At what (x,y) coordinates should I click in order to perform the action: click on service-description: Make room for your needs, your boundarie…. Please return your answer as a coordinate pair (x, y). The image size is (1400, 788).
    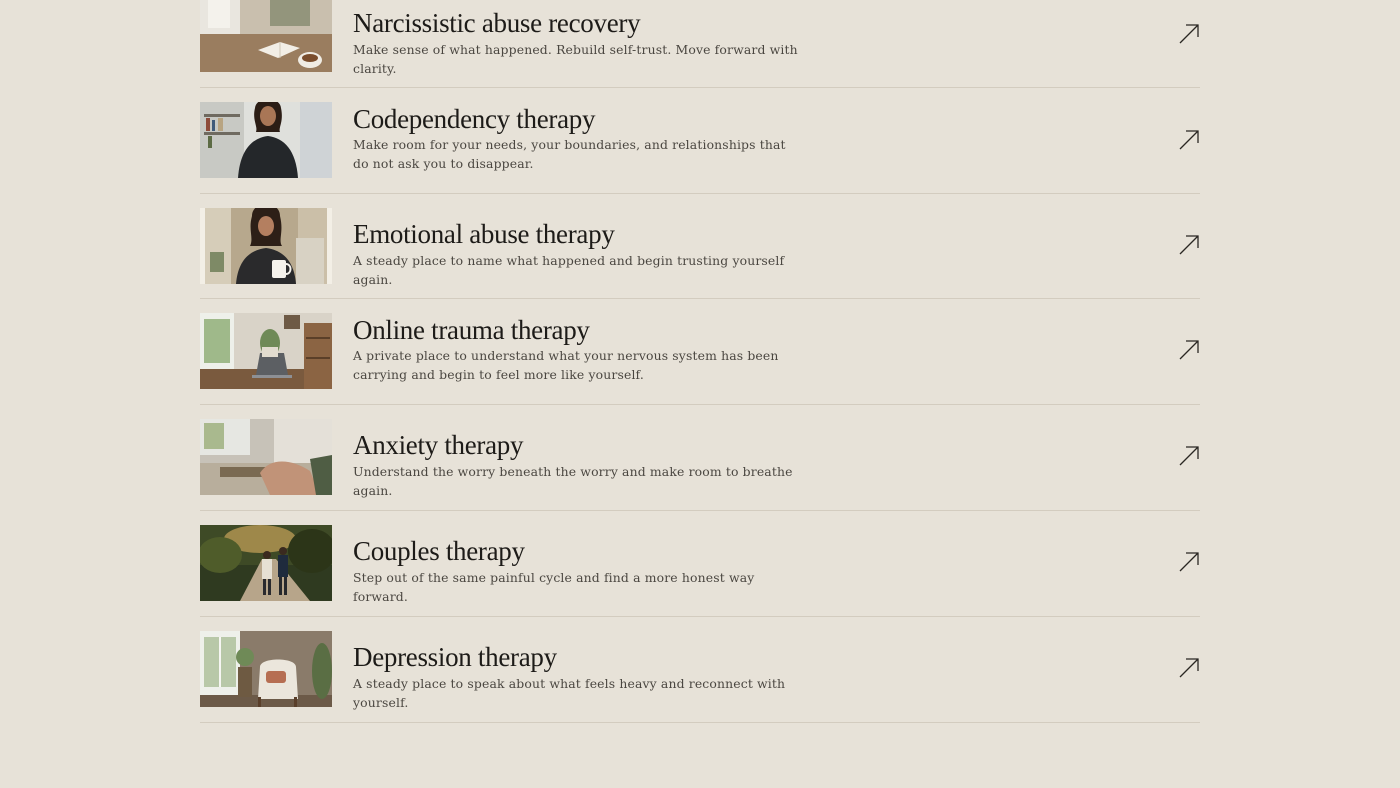
    Looking at the image, I should click on (569, 154).